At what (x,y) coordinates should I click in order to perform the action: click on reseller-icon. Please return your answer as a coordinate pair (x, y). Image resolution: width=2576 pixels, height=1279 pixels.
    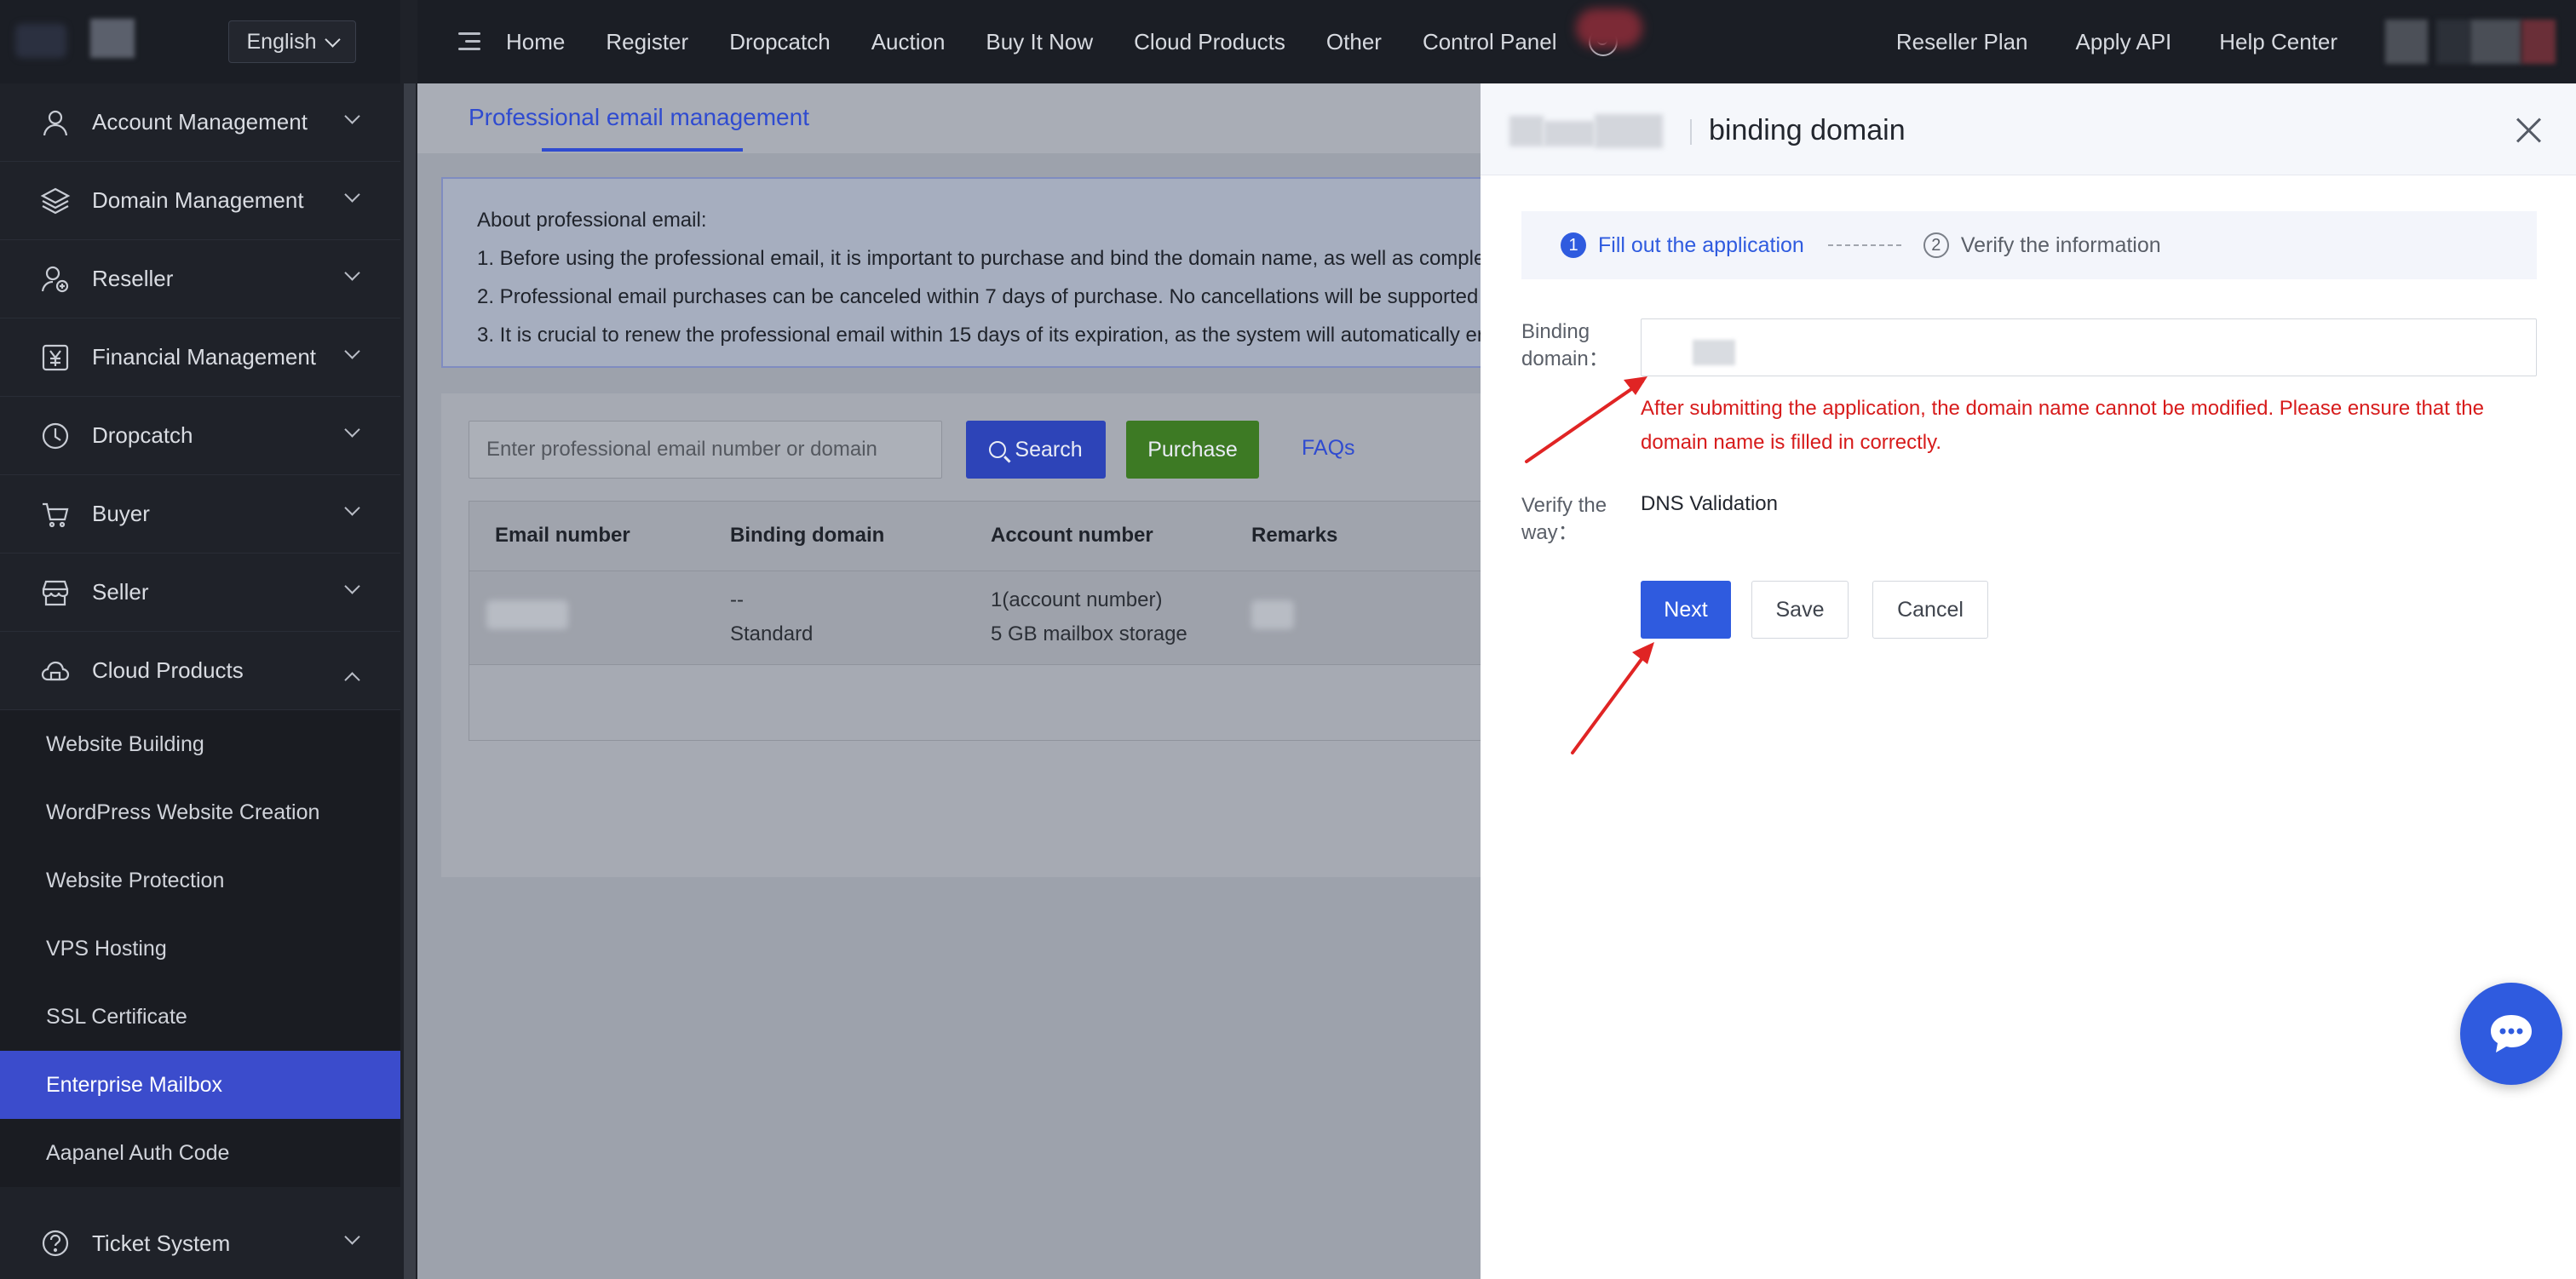
    Looking at the image, I should click on (56, 279).